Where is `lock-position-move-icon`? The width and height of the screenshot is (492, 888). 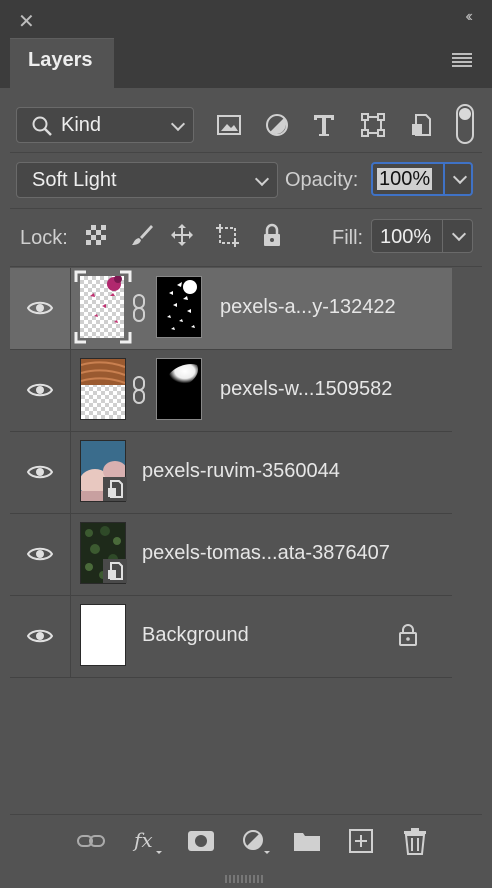 lock-position-move-icon is located at coordinates (182, 235).